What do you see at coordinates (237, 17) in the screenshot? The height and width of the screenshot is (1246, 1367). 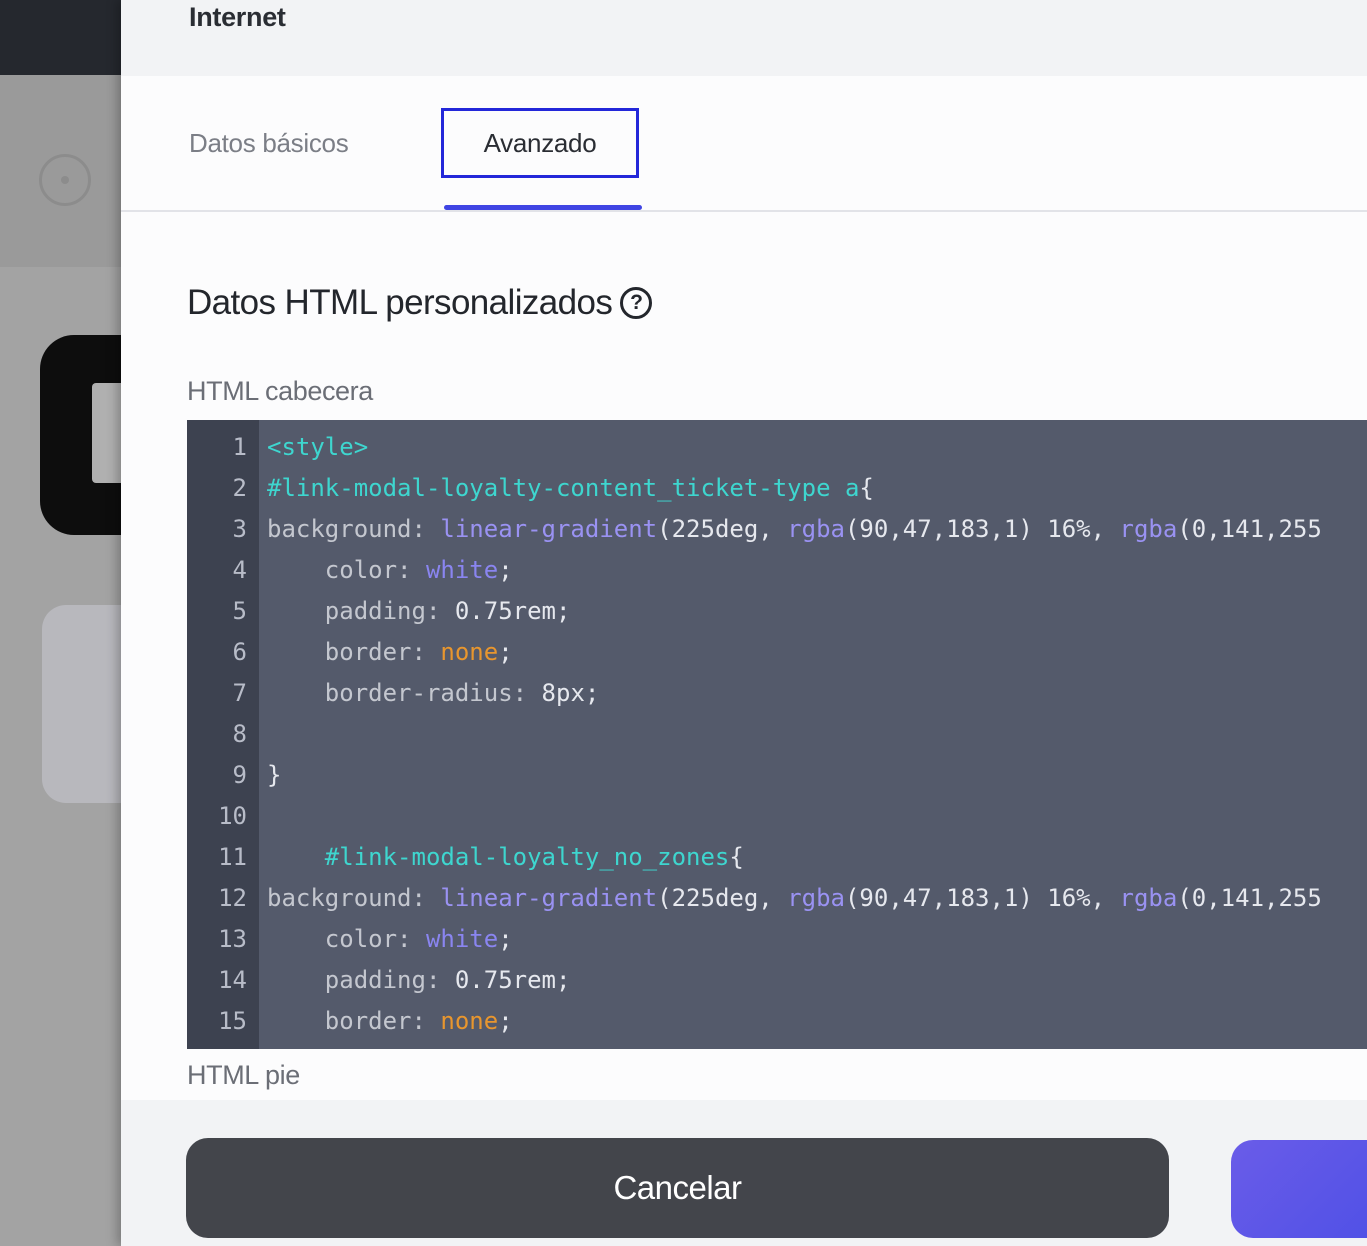 I see `modal-title: Internet` at bounding box center [237, 17].